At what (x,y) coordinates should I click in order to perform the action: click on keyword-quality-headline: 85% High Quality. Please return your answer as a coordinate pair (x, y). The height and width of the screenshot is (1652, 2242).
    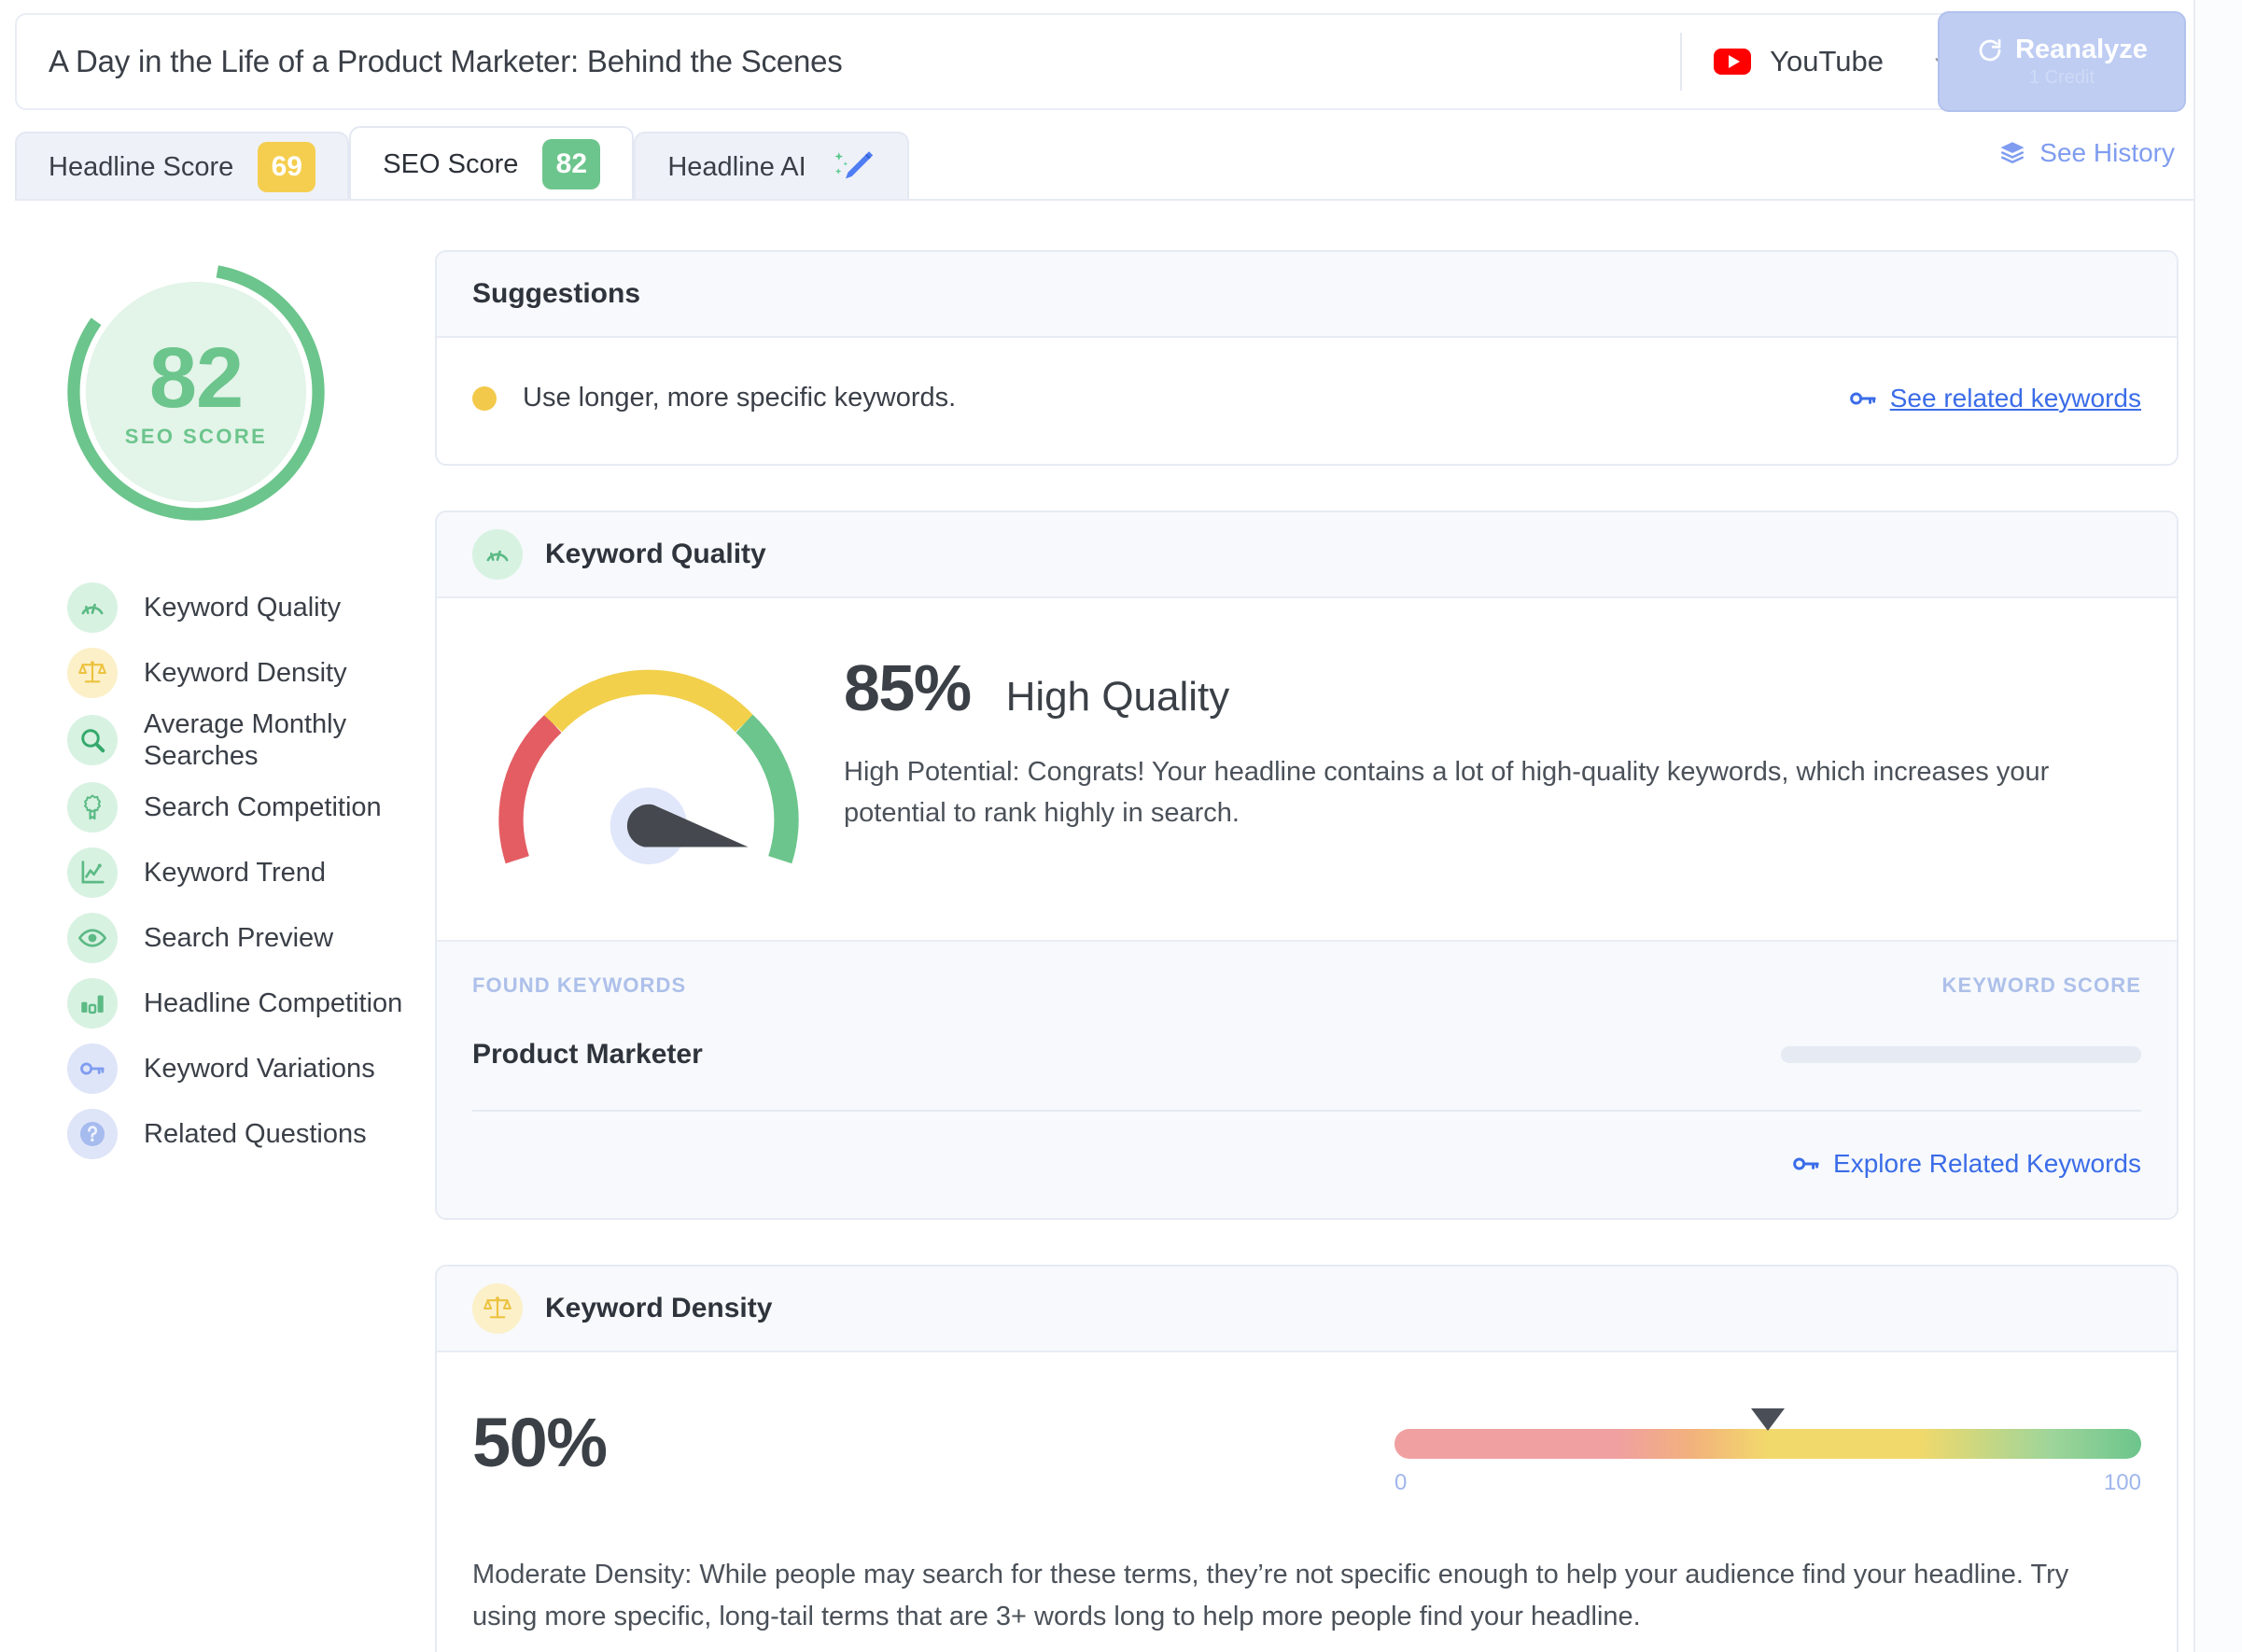
    Looking at the image, I should click on (1492, 688).